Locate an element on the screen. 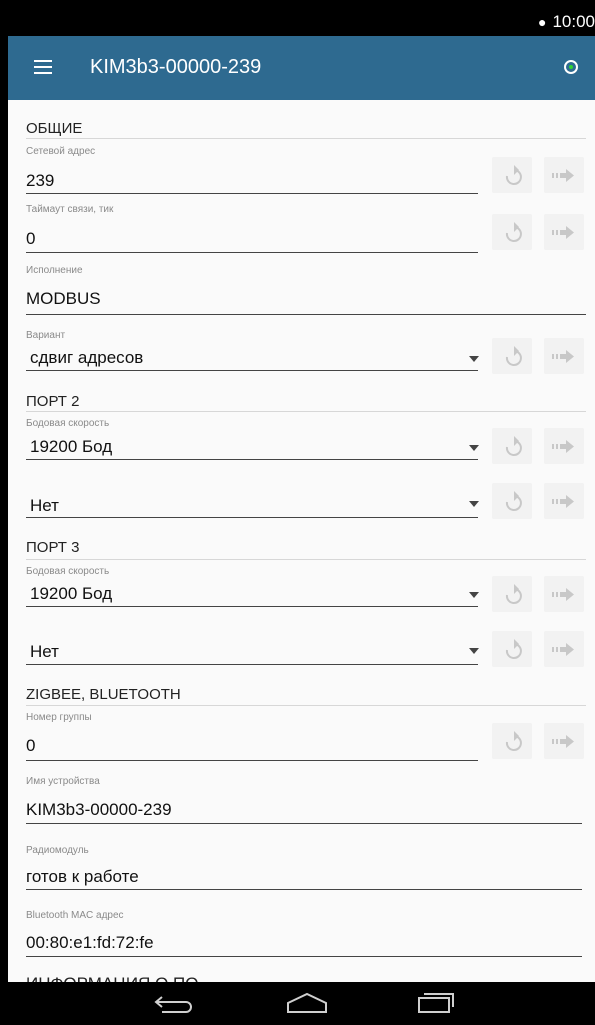 The width and height of the screenshot is (595, 1025). group-number-send-button is located at coordinates (564, 741).